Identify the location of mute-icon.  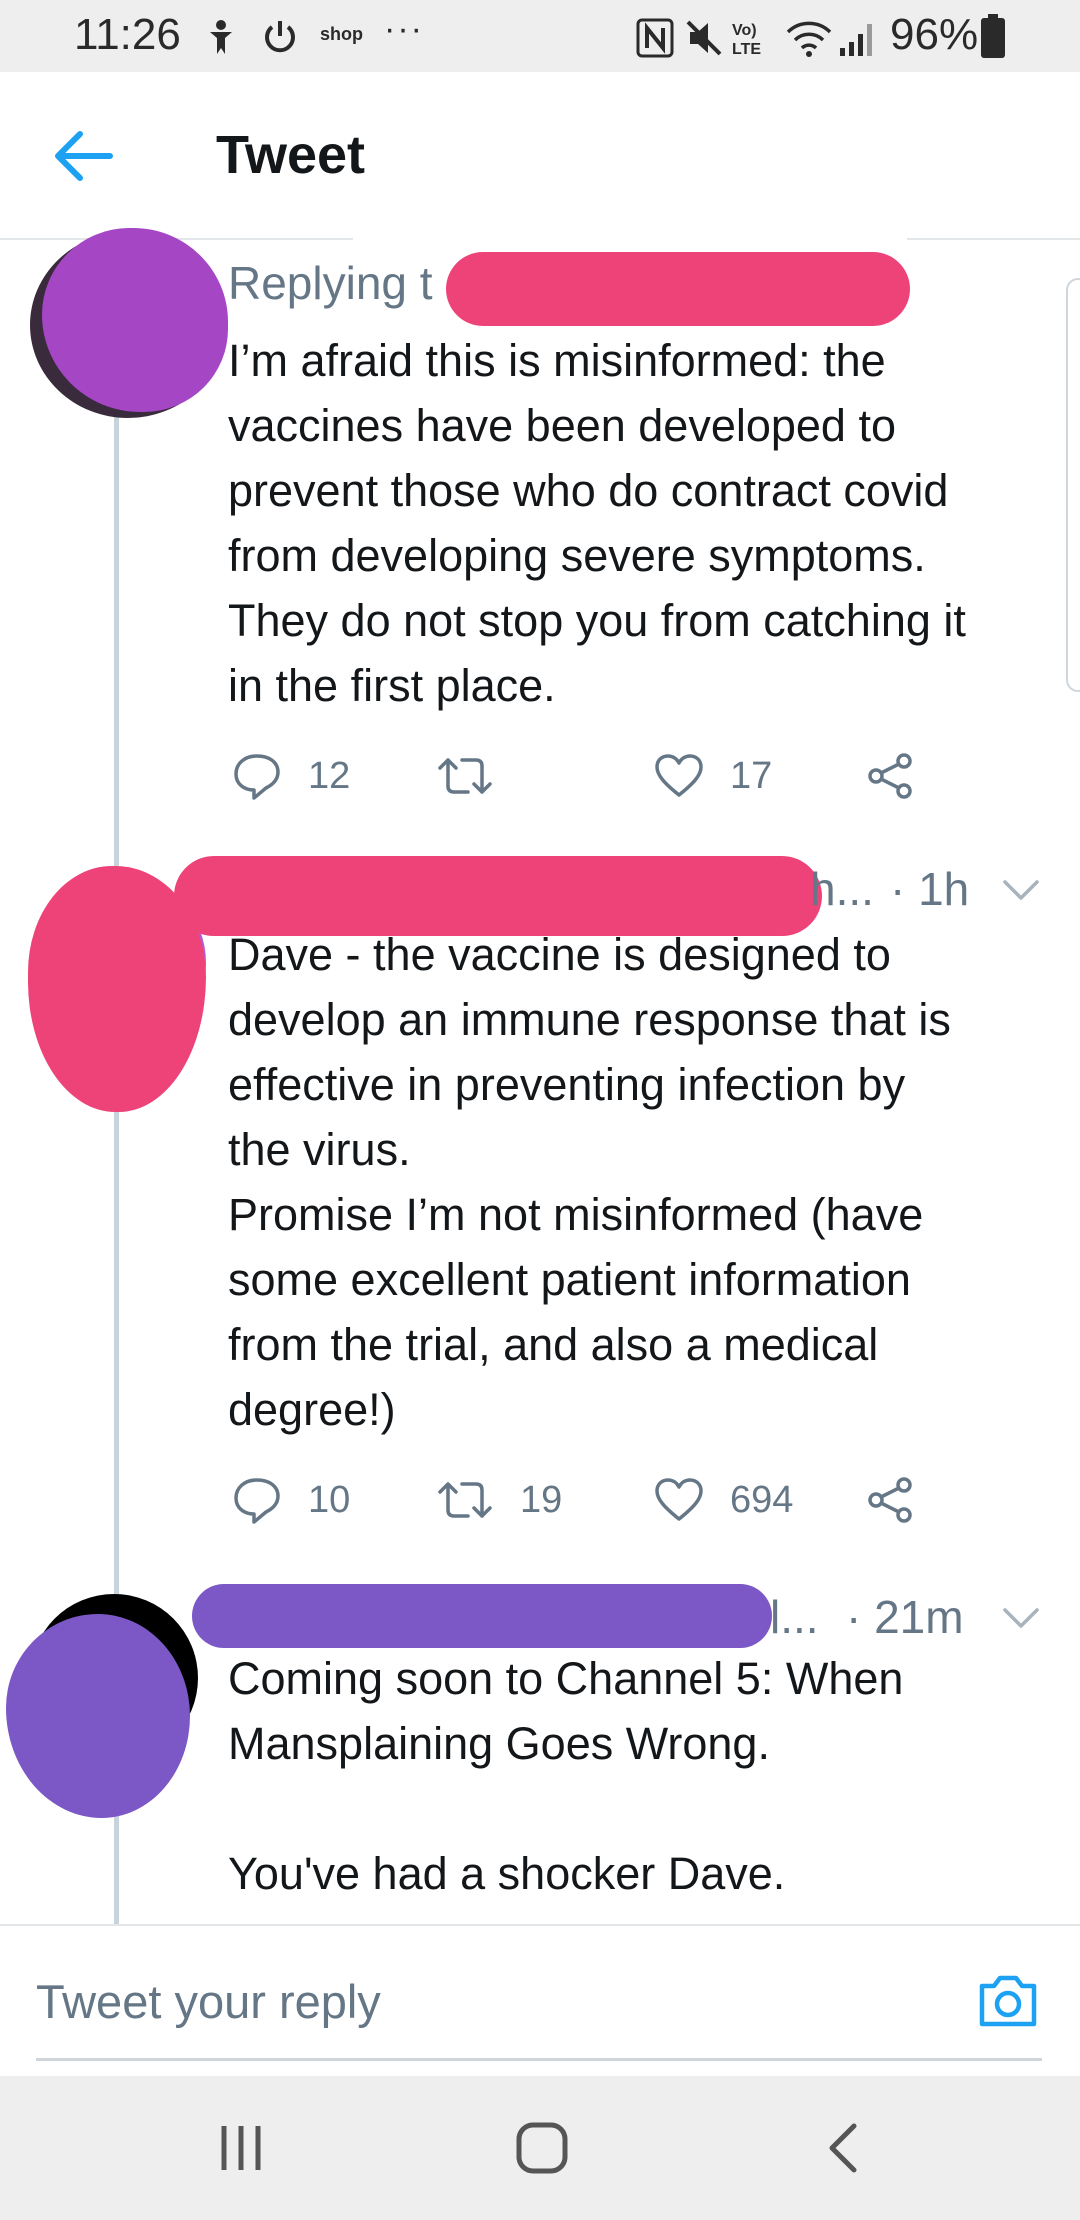
(704, 38).